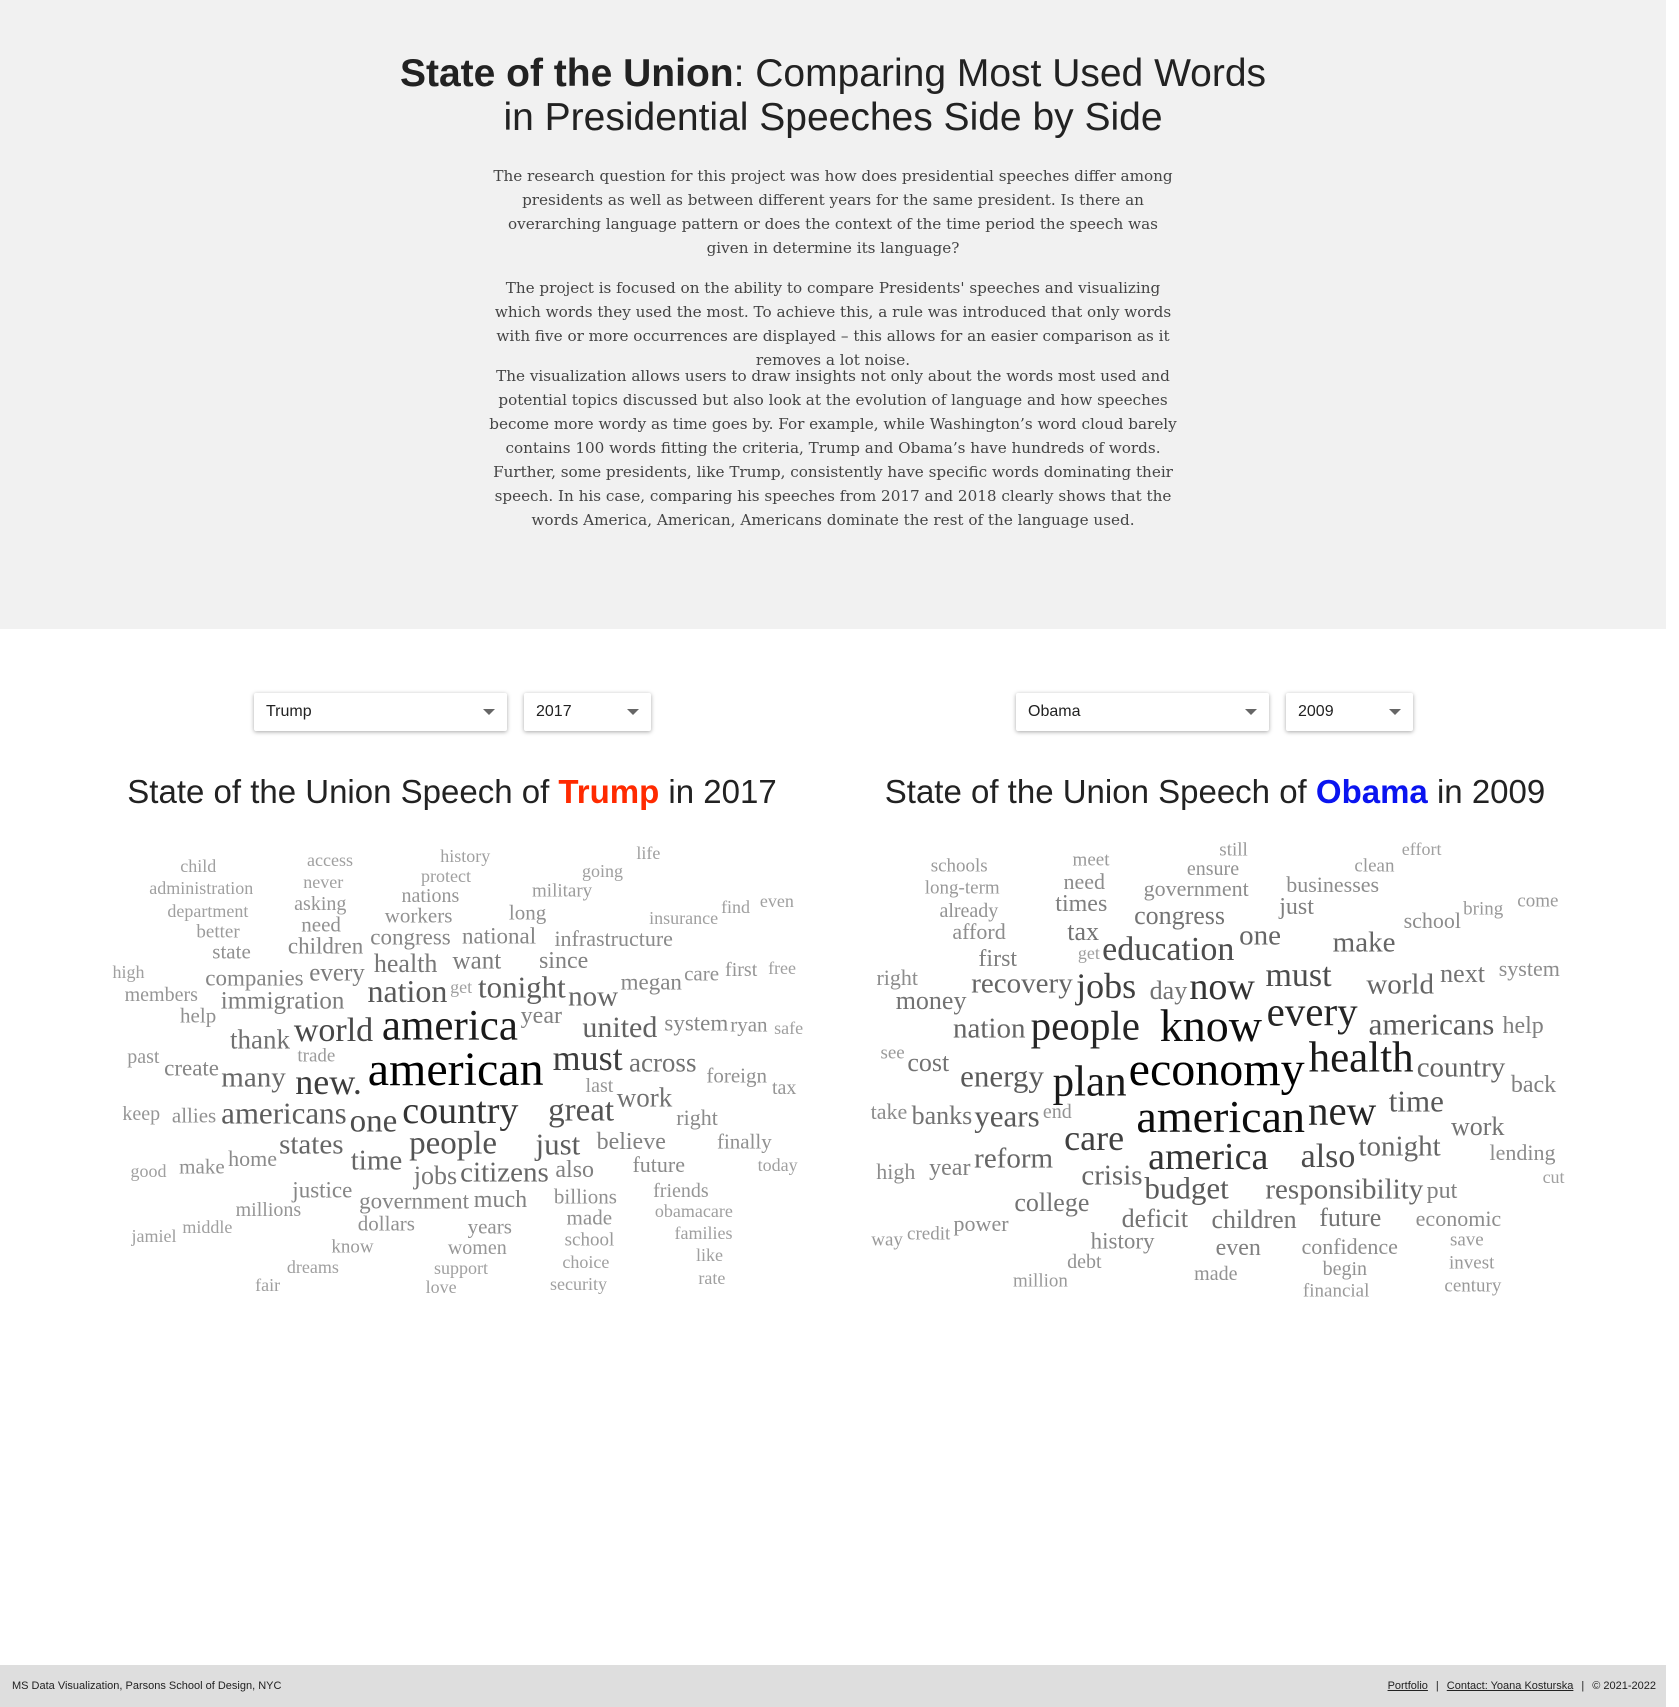  What do you see at coordinates (376, 1160) in the screenshot?
I see `left-cloud-word: time` at bounding box center [376, 1160].